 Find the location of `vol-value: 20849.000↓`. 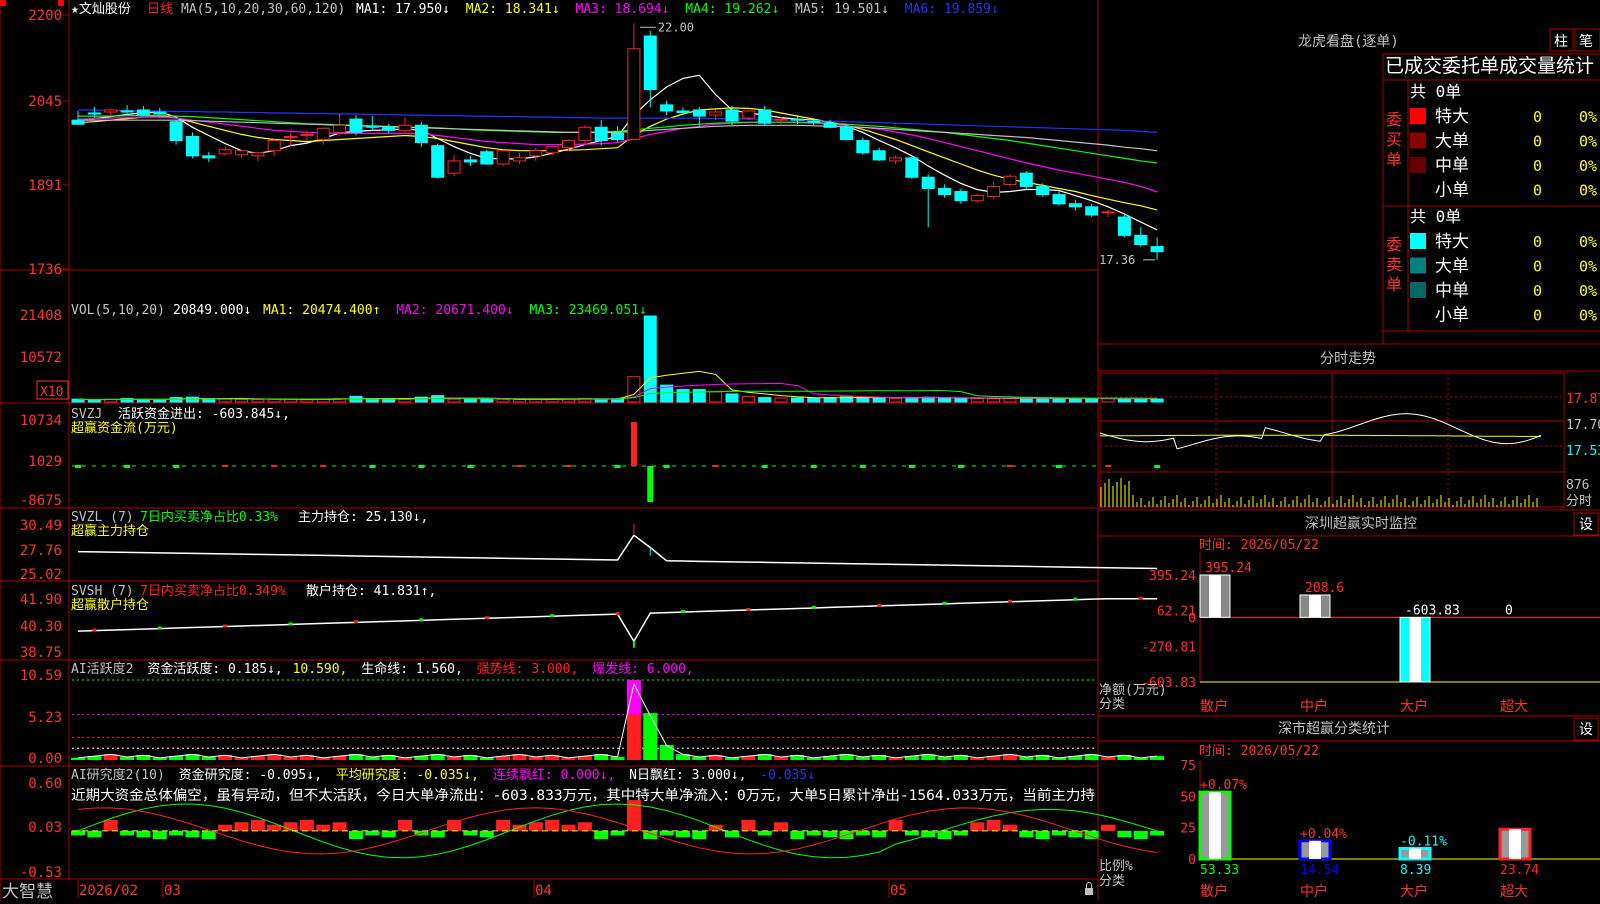

vol-value: 20849.000↓ is located at coordinates (212, 310).